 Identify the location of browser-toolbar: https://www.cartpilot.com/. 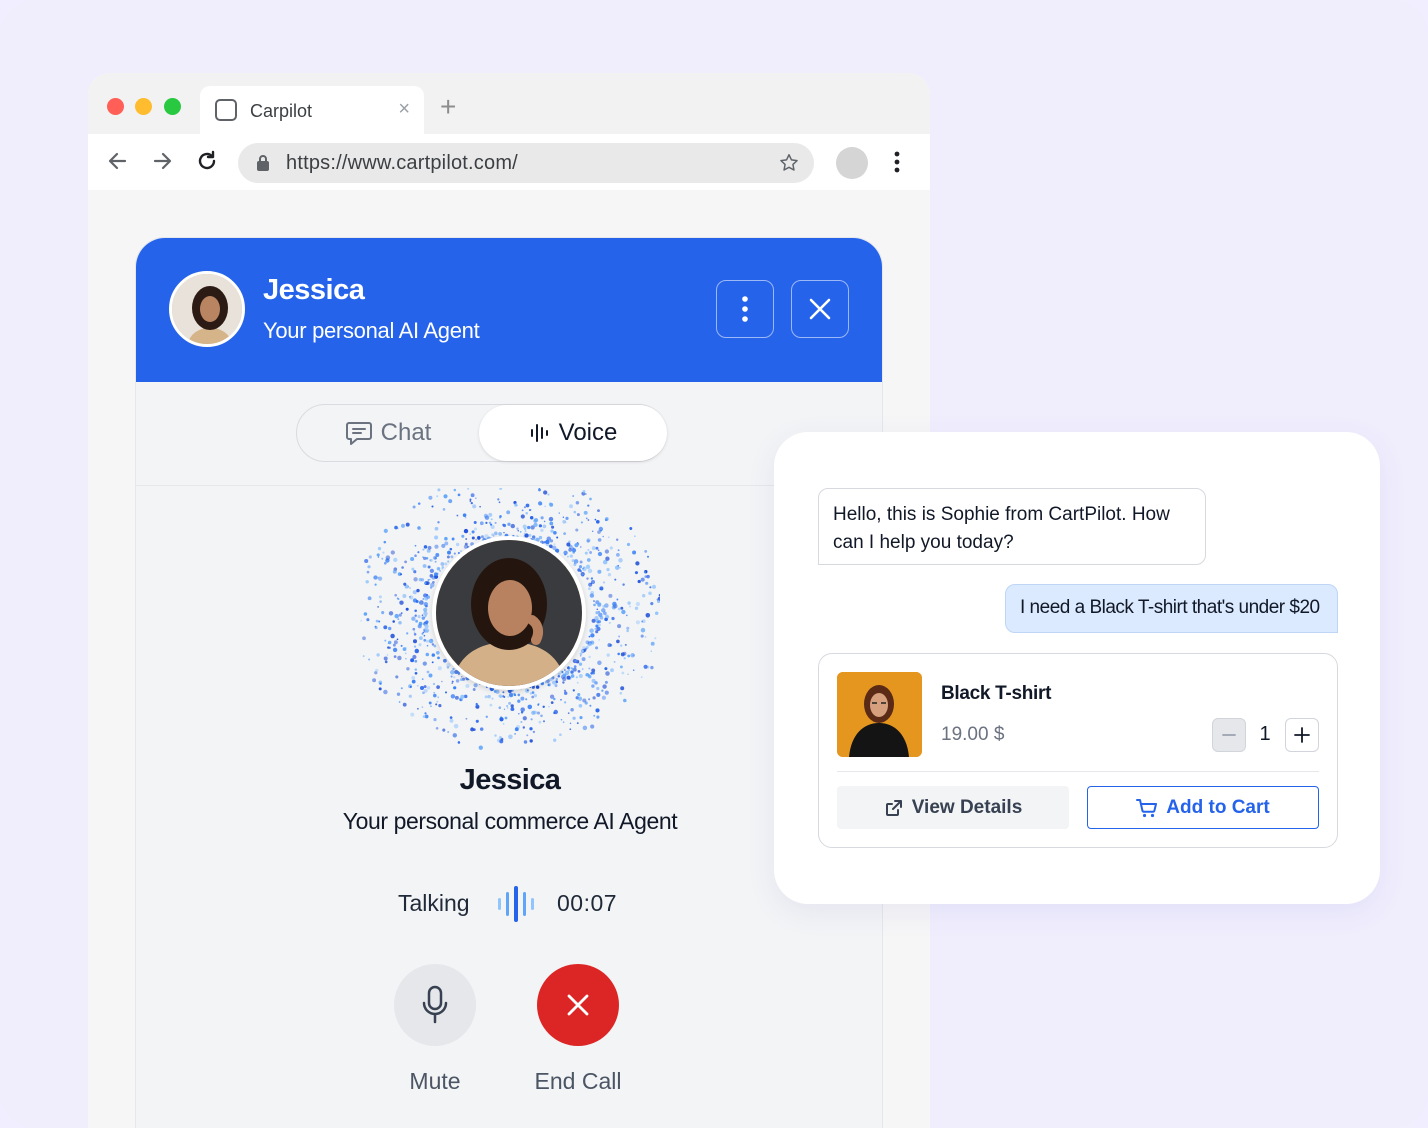
(509, 162).